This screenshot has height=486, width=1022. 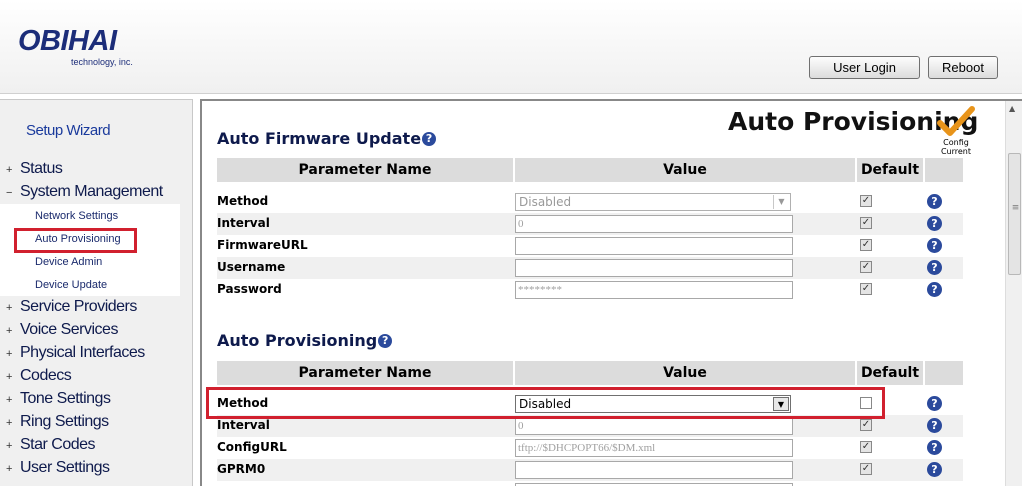 I want to click on user-login-button: User Login, so click(x=864, y=67).